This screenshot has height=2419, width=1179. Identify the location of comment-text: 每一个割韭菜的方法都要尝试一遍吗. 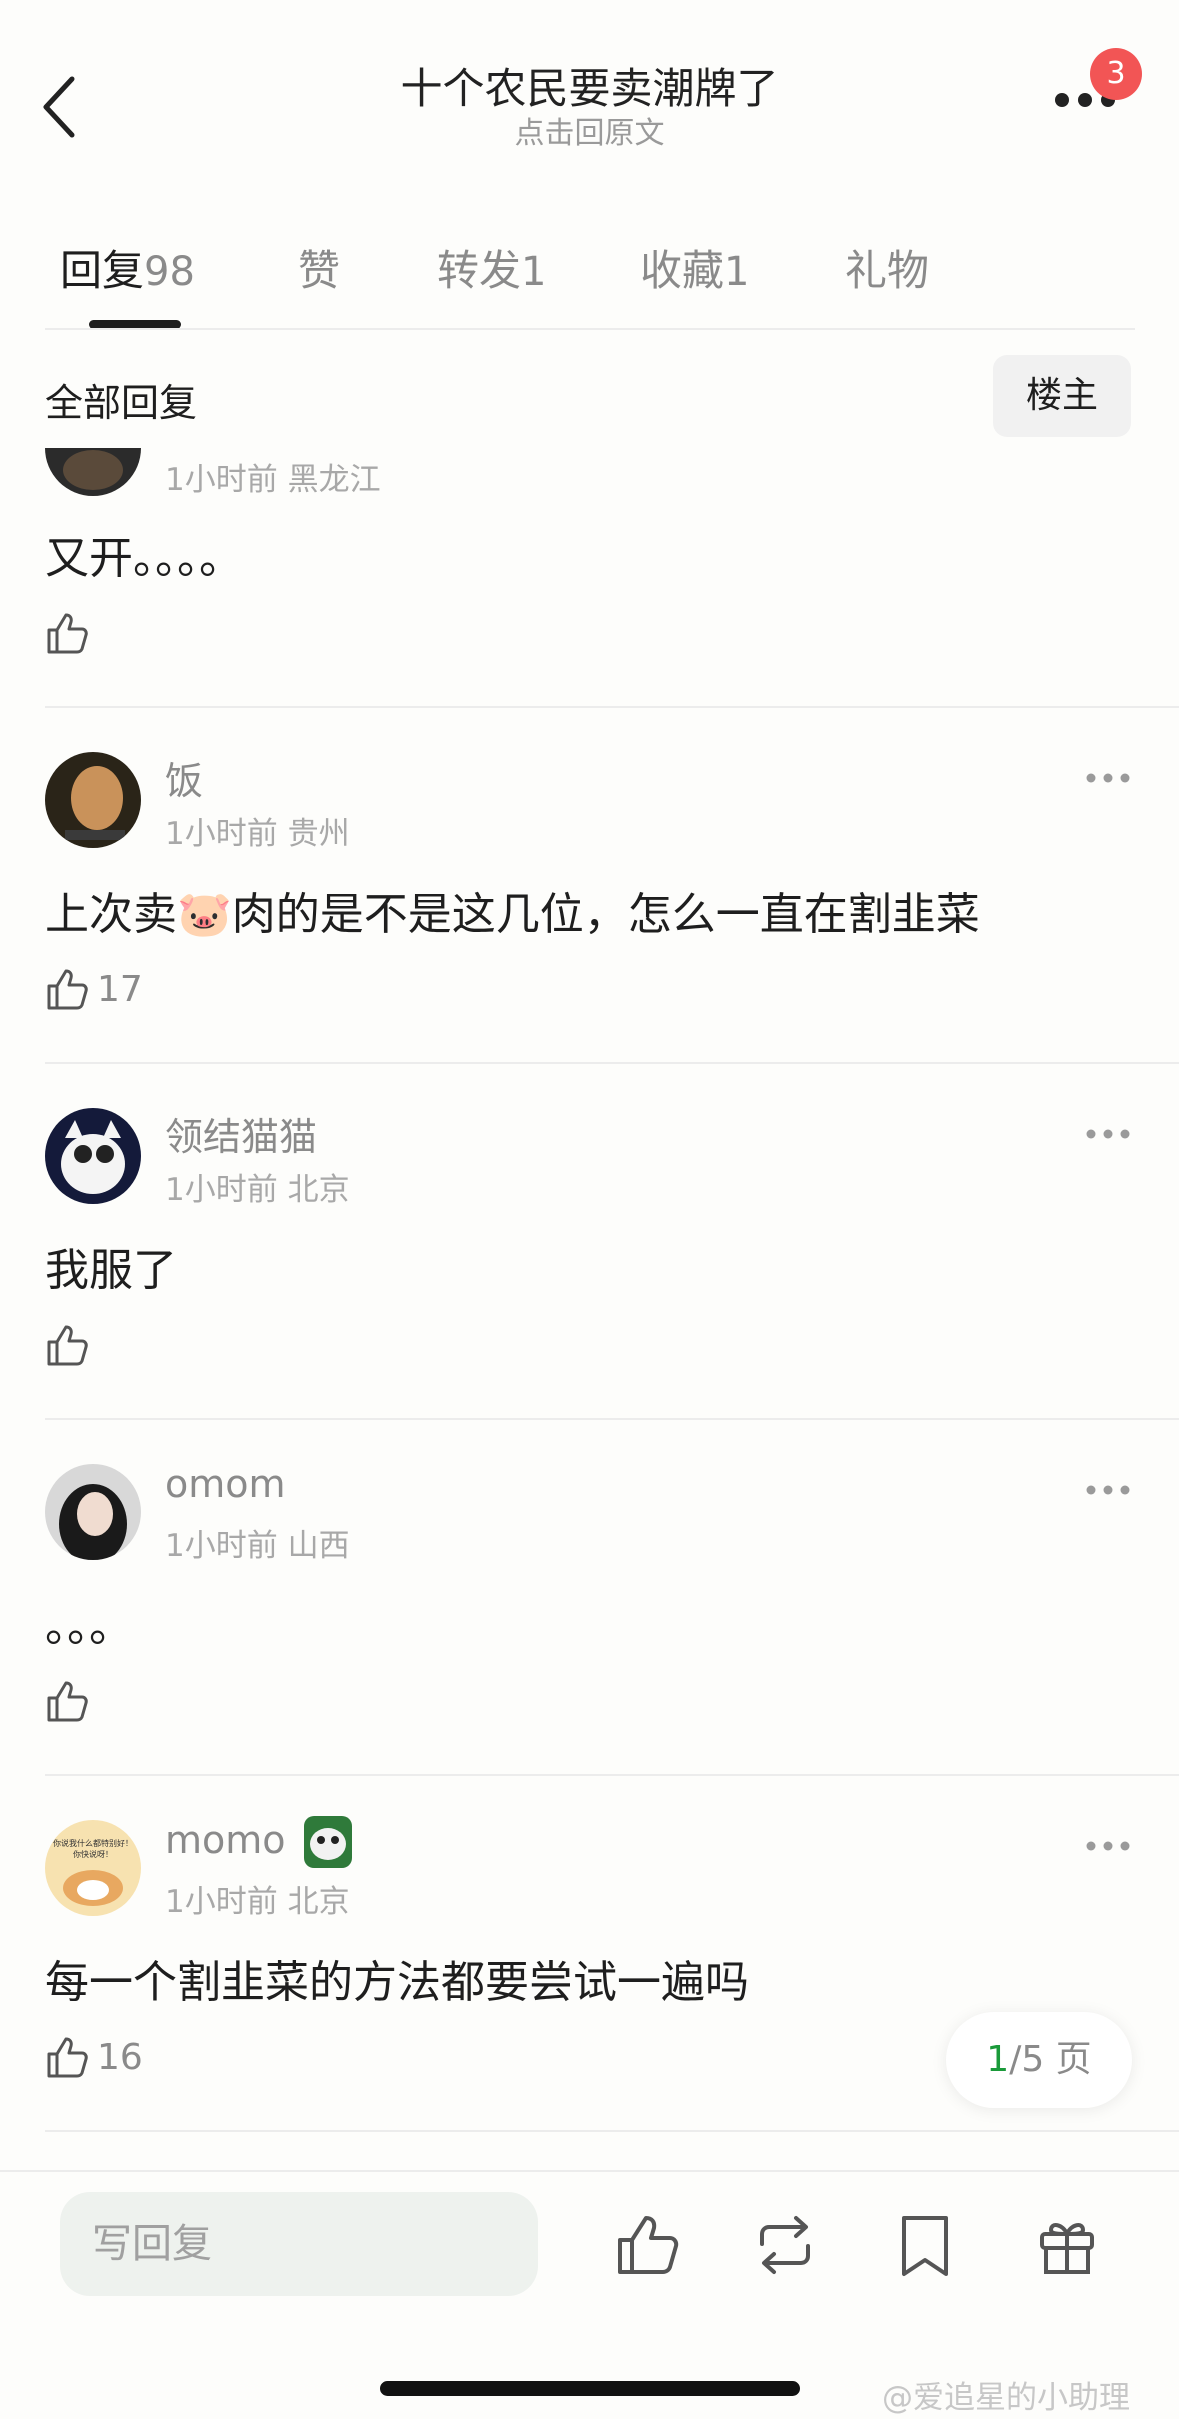
(397, 1982).